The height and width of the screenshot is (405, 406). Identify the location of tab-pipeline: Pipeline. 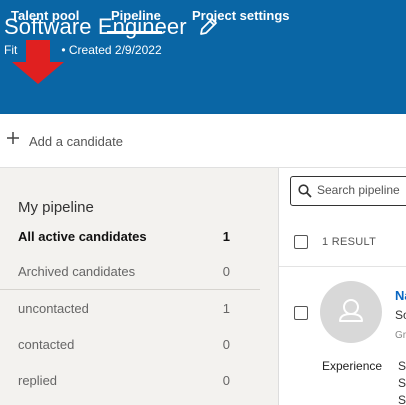
(134, 17).